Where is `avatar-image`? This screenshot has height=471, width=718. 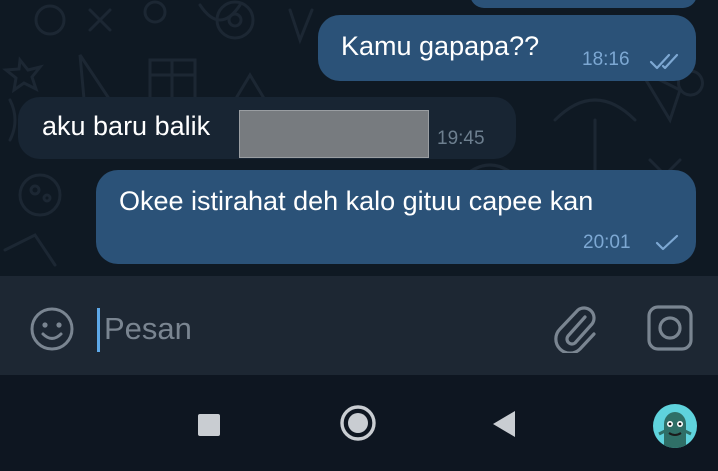
avatar-image is located at coordinates (675, 430).